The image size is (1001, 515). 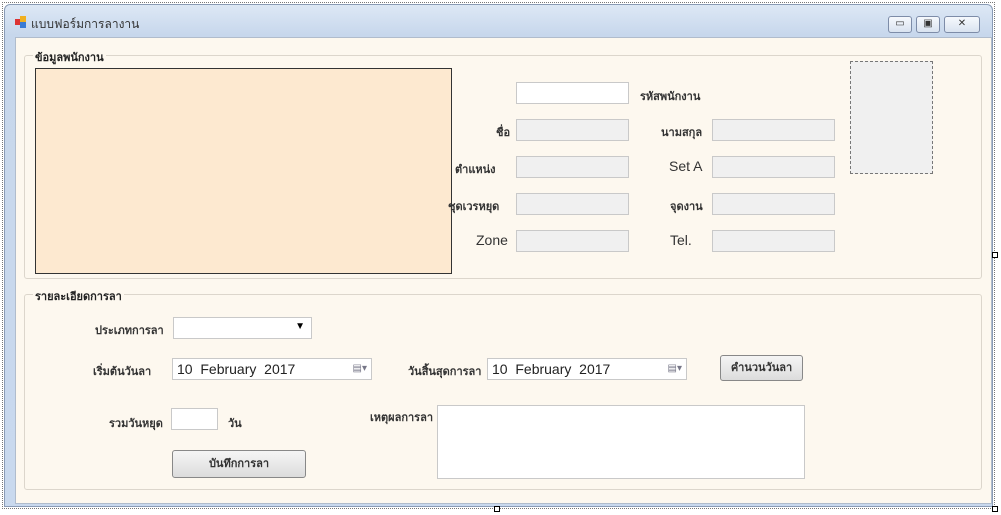 What do you see at coordinates (572, 204) in the screenshot?
I see `shift-field` at bounding box center [572, 204].